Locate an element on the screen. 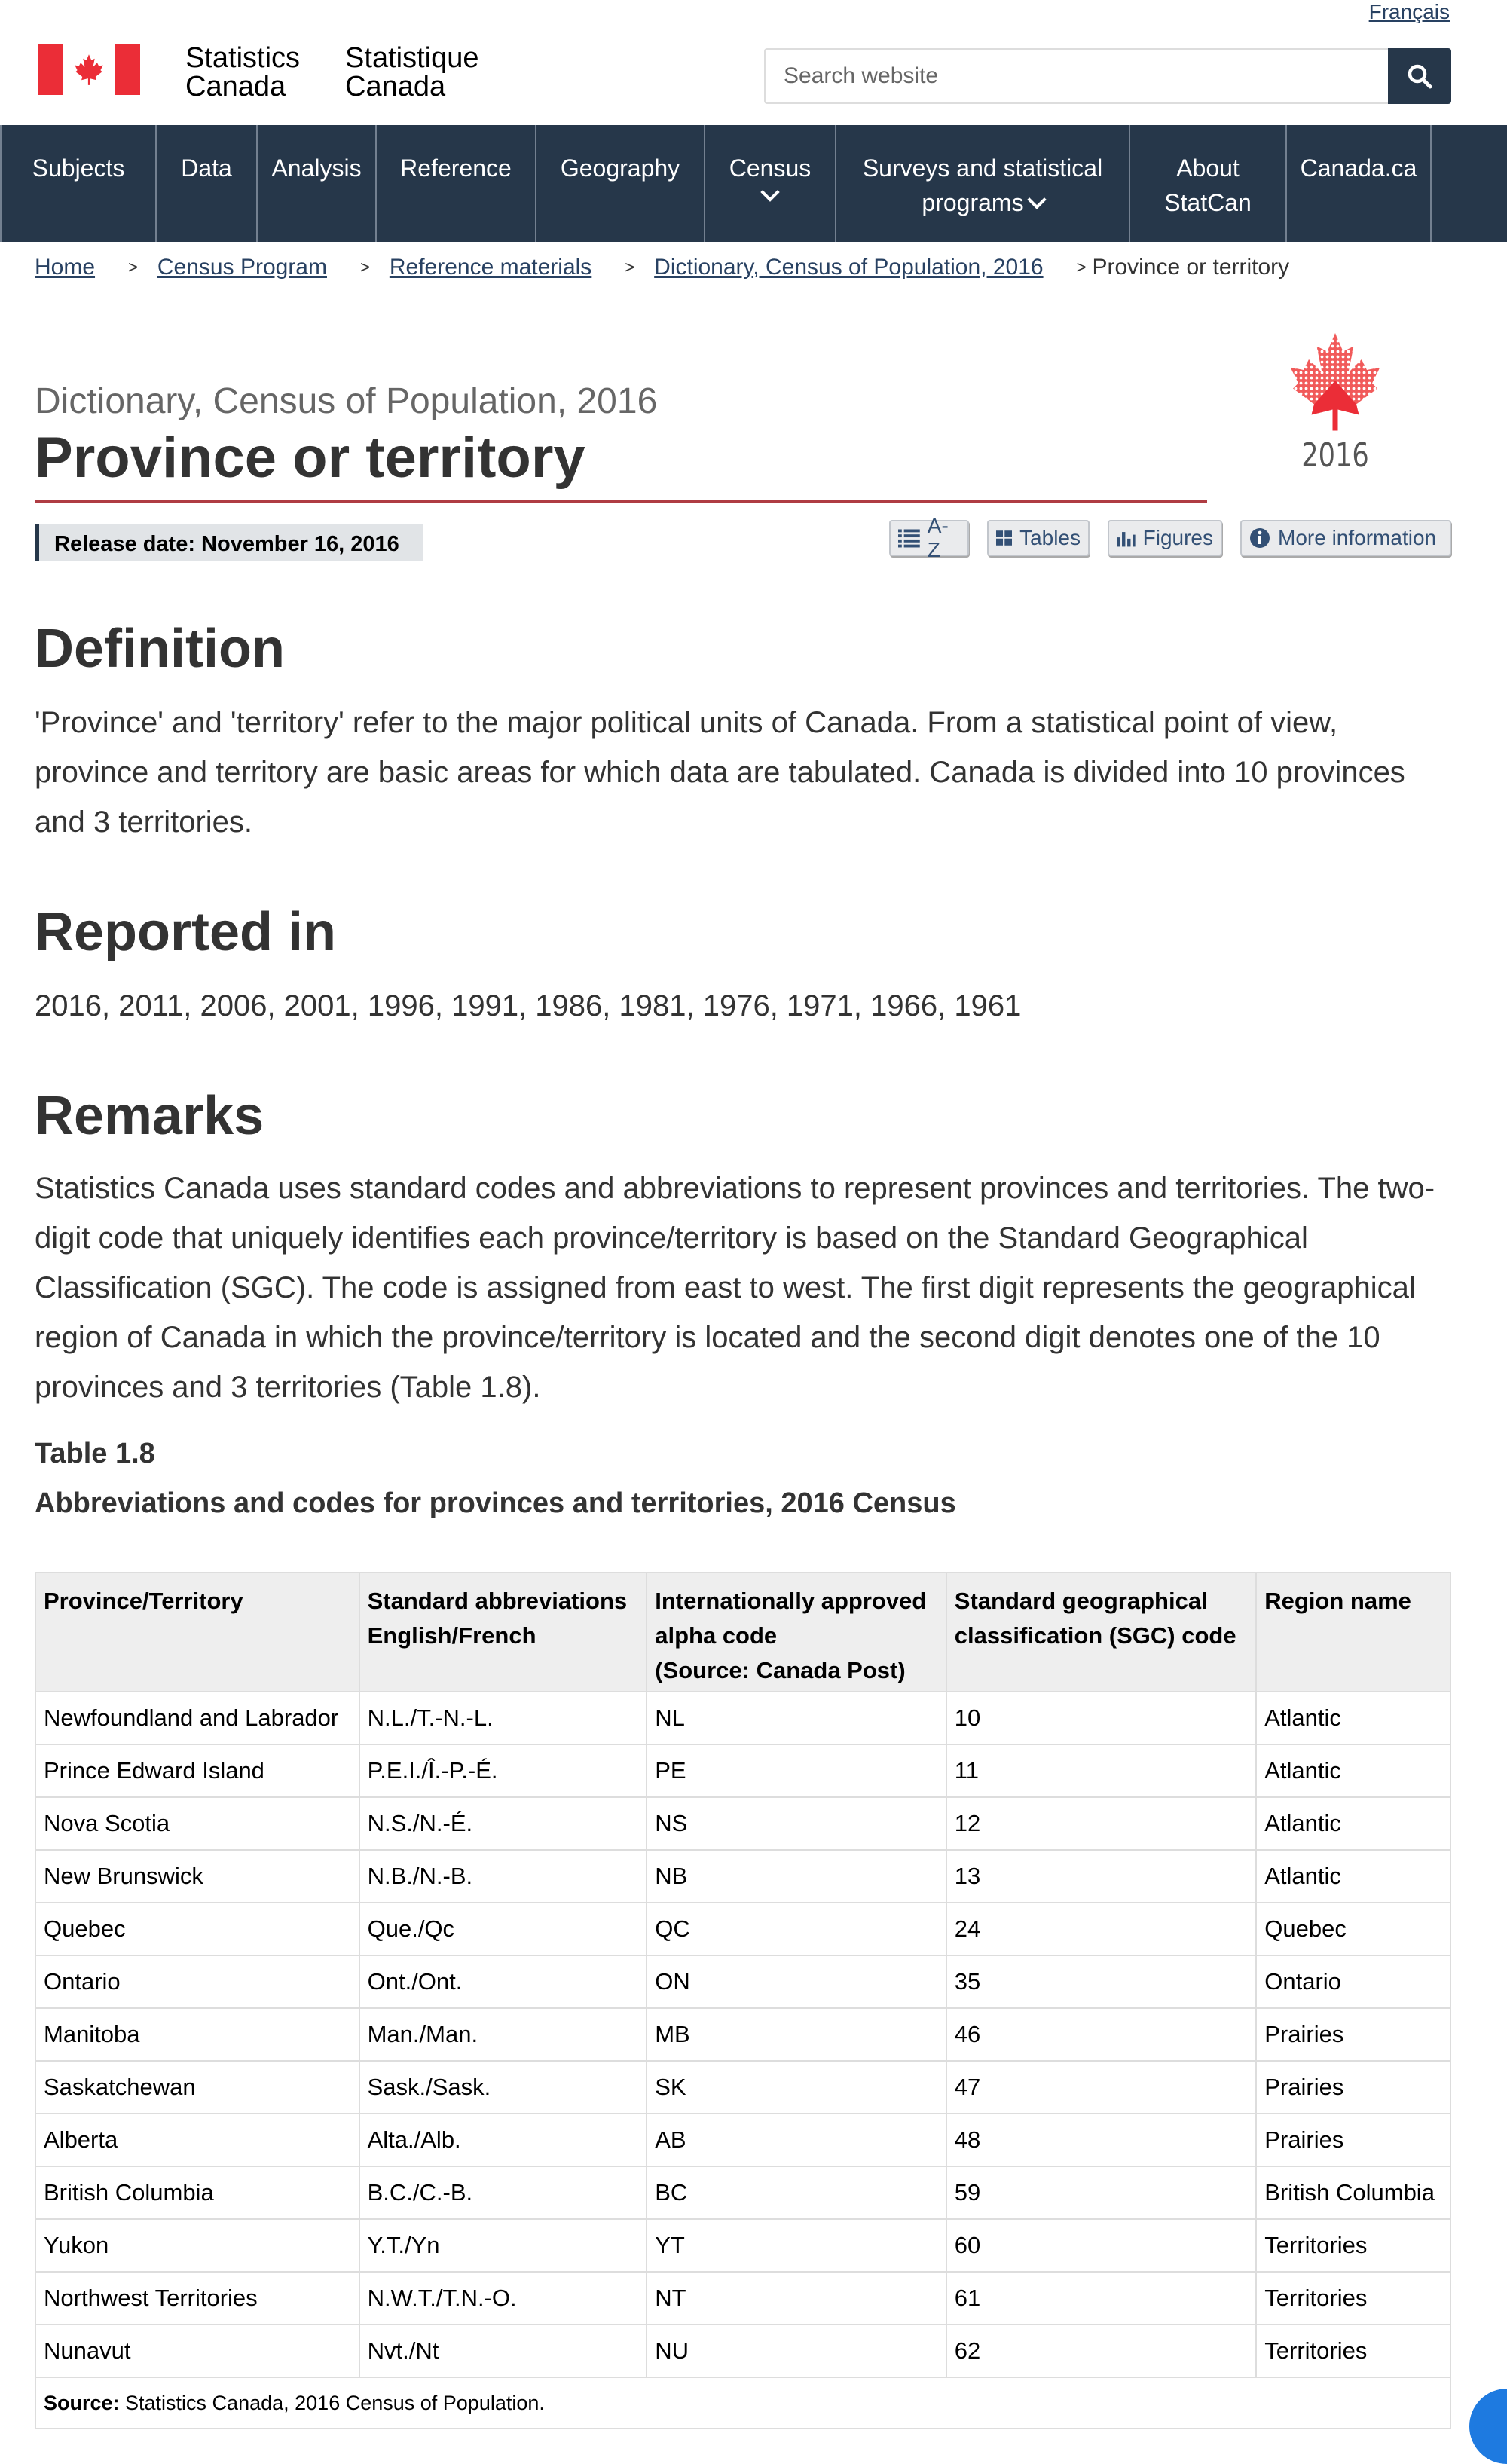  abbreviation-cell: N.L./T.-N.-L. is located at coordinates (503, 1718).